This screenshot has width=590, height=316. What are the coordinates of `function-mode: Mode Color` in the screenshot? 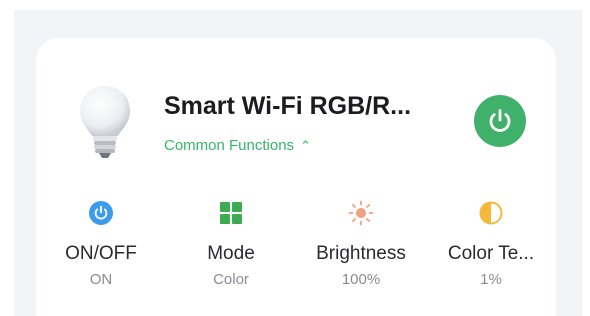 It's located at (231, 244).